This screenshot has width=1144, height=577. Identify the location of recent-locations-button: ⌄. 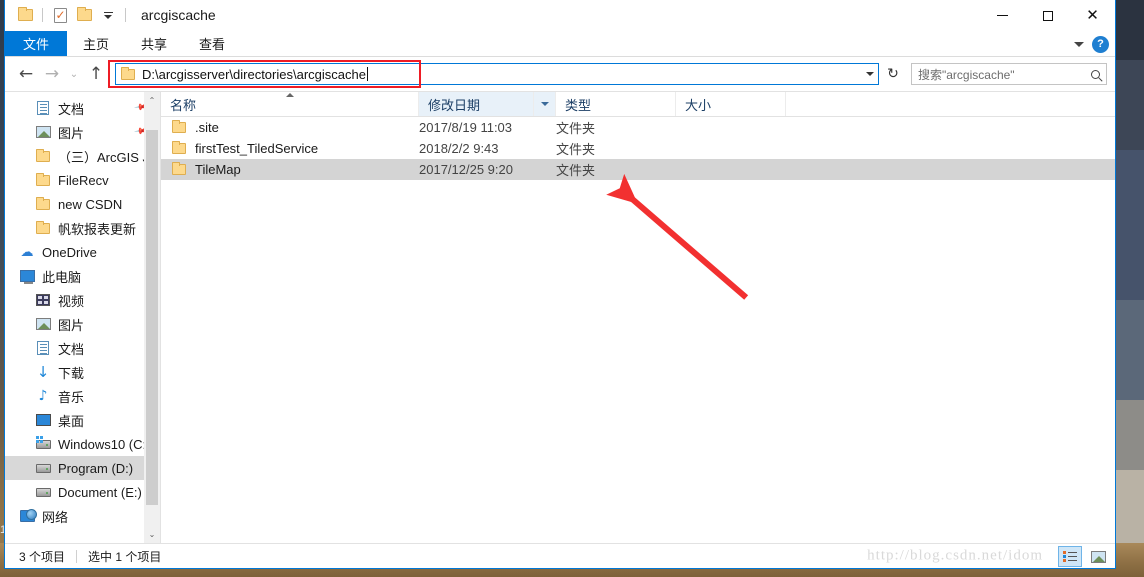
(74, 74).